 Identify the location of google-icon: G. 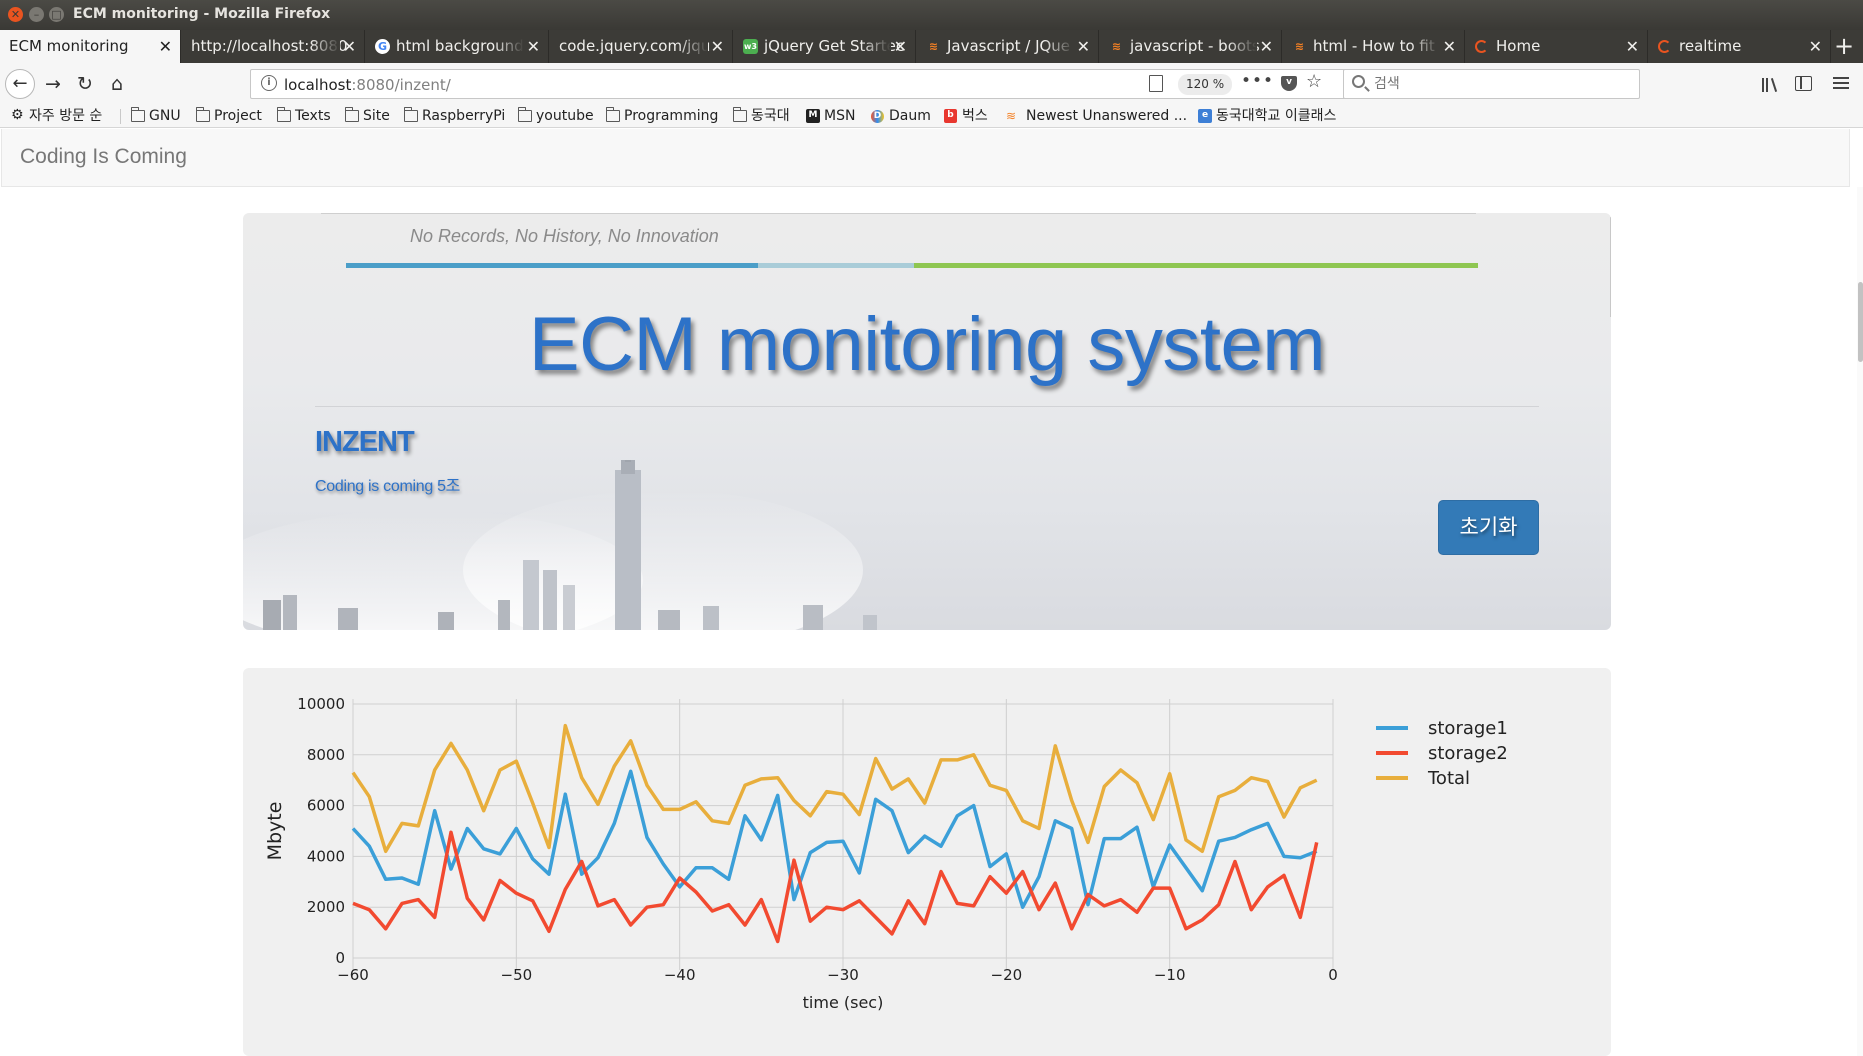
(382, 46).